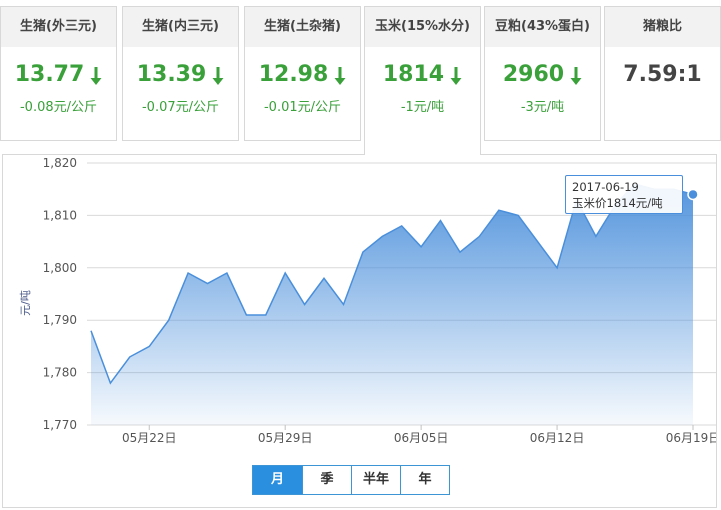 This screenshot has width=721, height=510. Describe the element at coordinates (60, 163) in the screenshot. I see `y-tick-label: 1,820` at that location.